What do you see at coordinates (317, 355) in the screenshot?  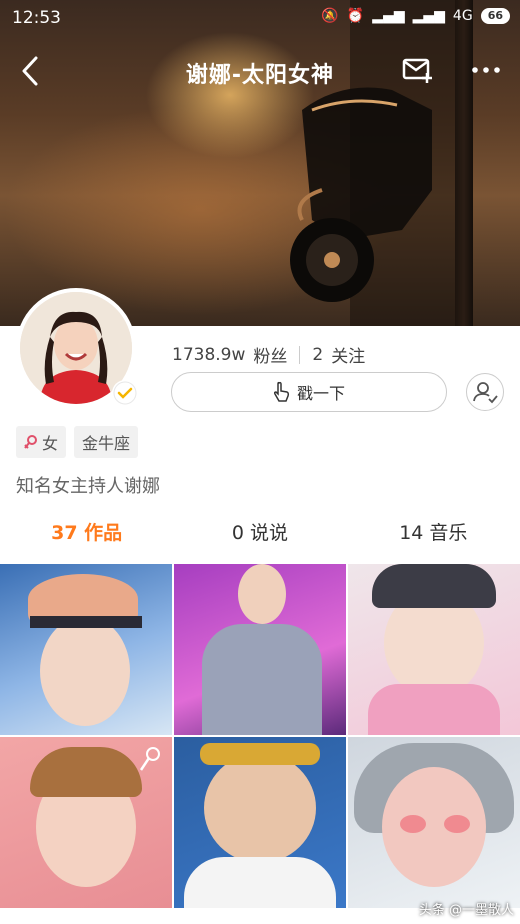 I see `following-count: 2` at bounding box center [317, 355].